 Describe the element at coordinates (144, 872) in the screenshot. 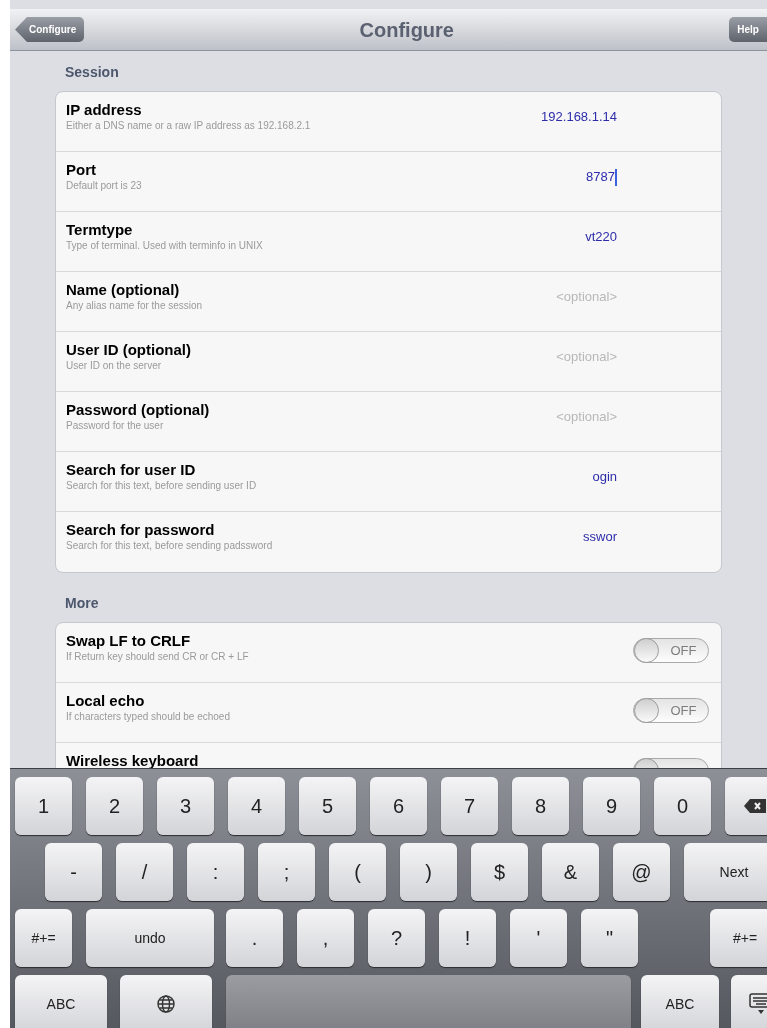

I see `keyboard-key: /` at that location.